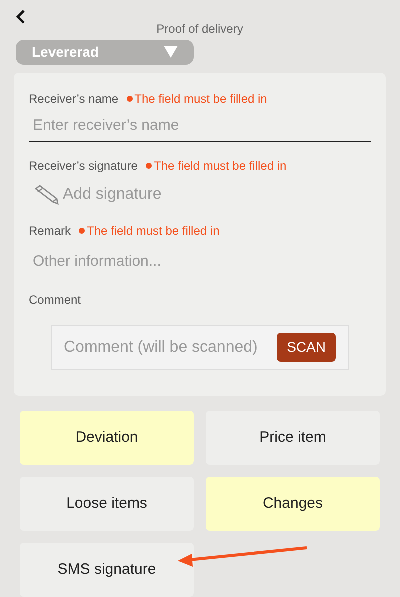 This screenshot has width=400, height=597. What do you see at coordinates (171, 52) in the screenshot?
I see `dropdown-triangle-icon` at bounding box center [171, 52].